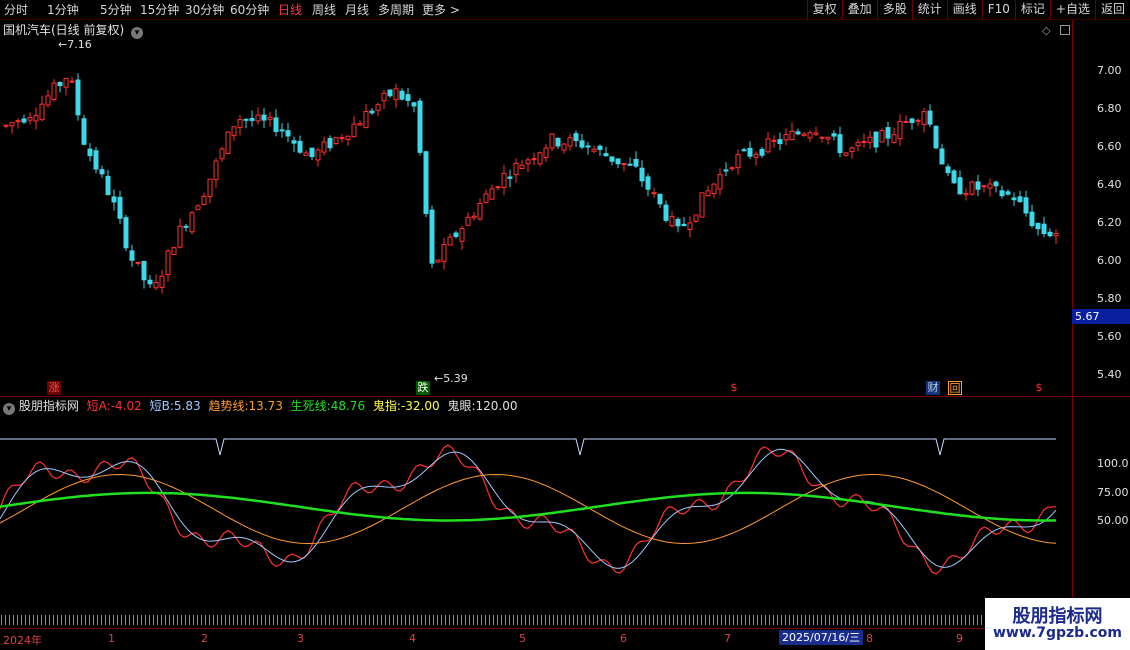 This screenshot has width=1130, height=650. Describe the element at coordinates (63, 10) in the screenshot. I see `period-tab-1min: 1分钟` at that location.